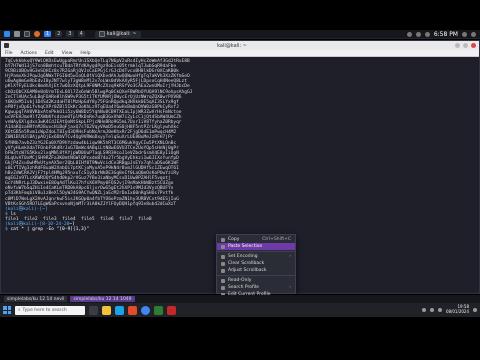 Image resolution: width=480 pixels, height=360 pixels. Describe the element at coordinates (256, 239) in the screenshot. I see `menu-item-copy: Copy Ctrl+Shift+C` at that location.